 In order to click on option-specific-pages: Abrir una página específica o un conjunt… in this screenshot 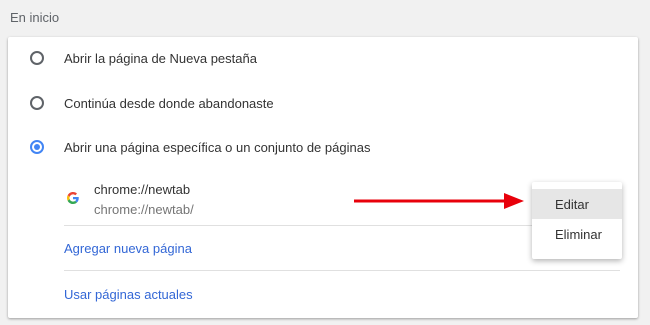, I will do `click(323, 147)`.